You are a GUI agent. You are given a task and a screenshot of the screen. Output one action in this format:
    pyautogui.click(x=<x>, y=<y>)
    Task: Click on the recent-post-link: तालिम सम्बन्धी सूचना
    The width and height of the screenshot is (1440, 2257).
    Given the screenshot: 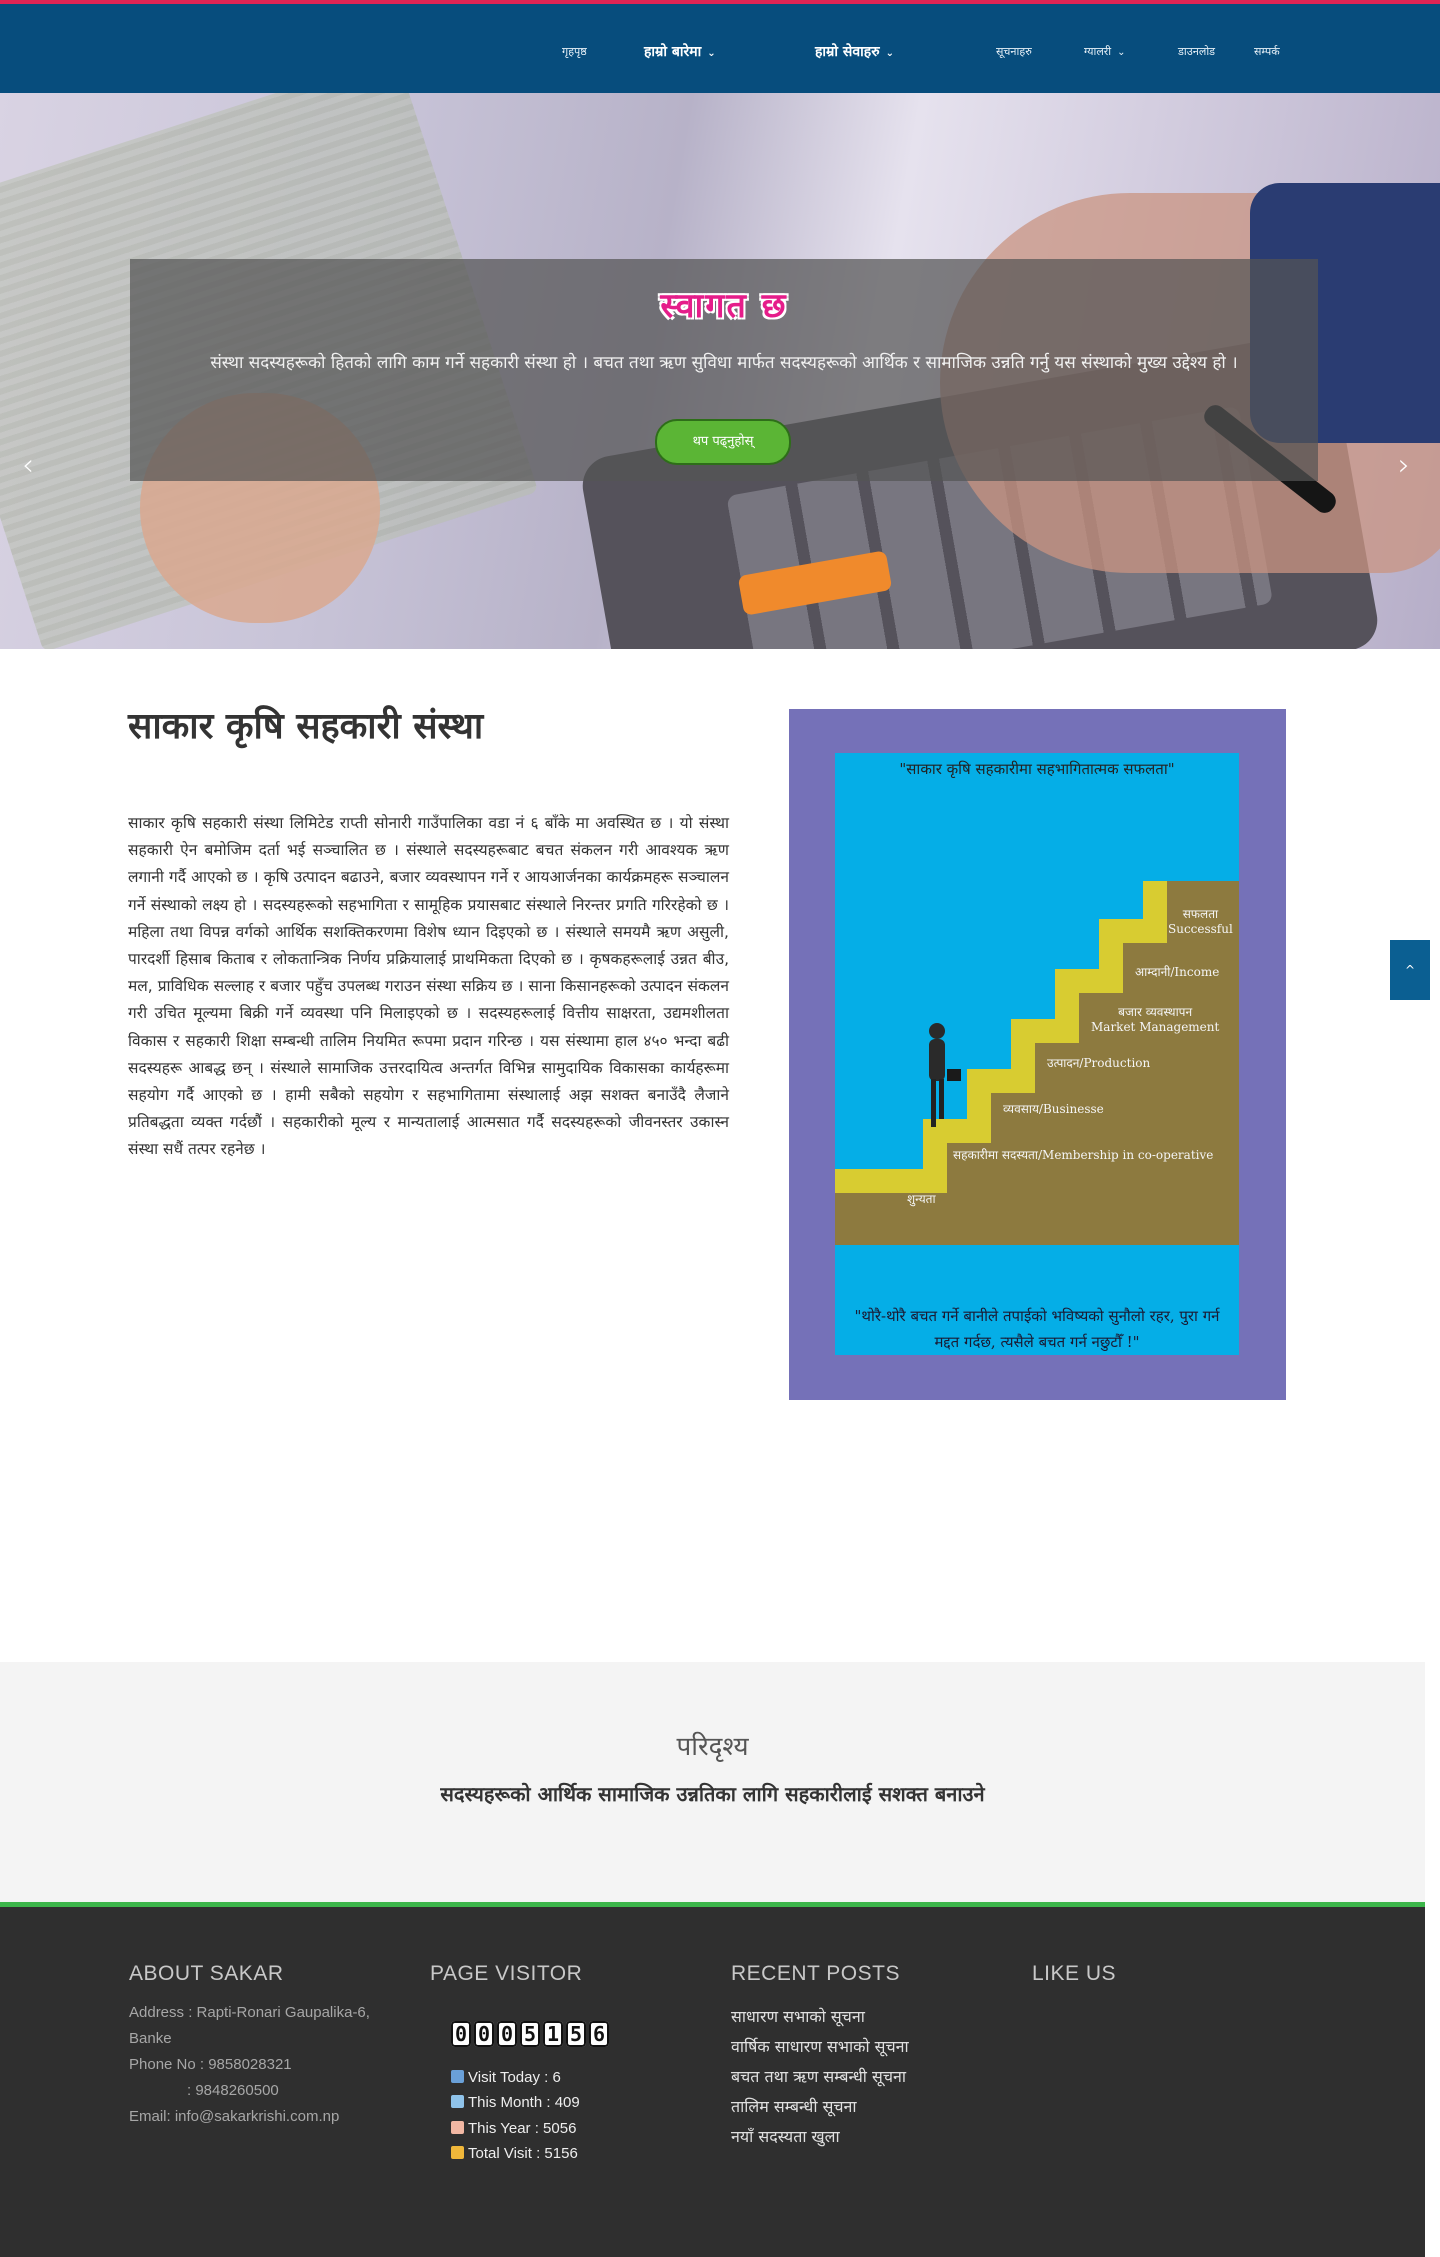 What is the action you would take?
    pyautogui.click(x=794, y=2106)
    